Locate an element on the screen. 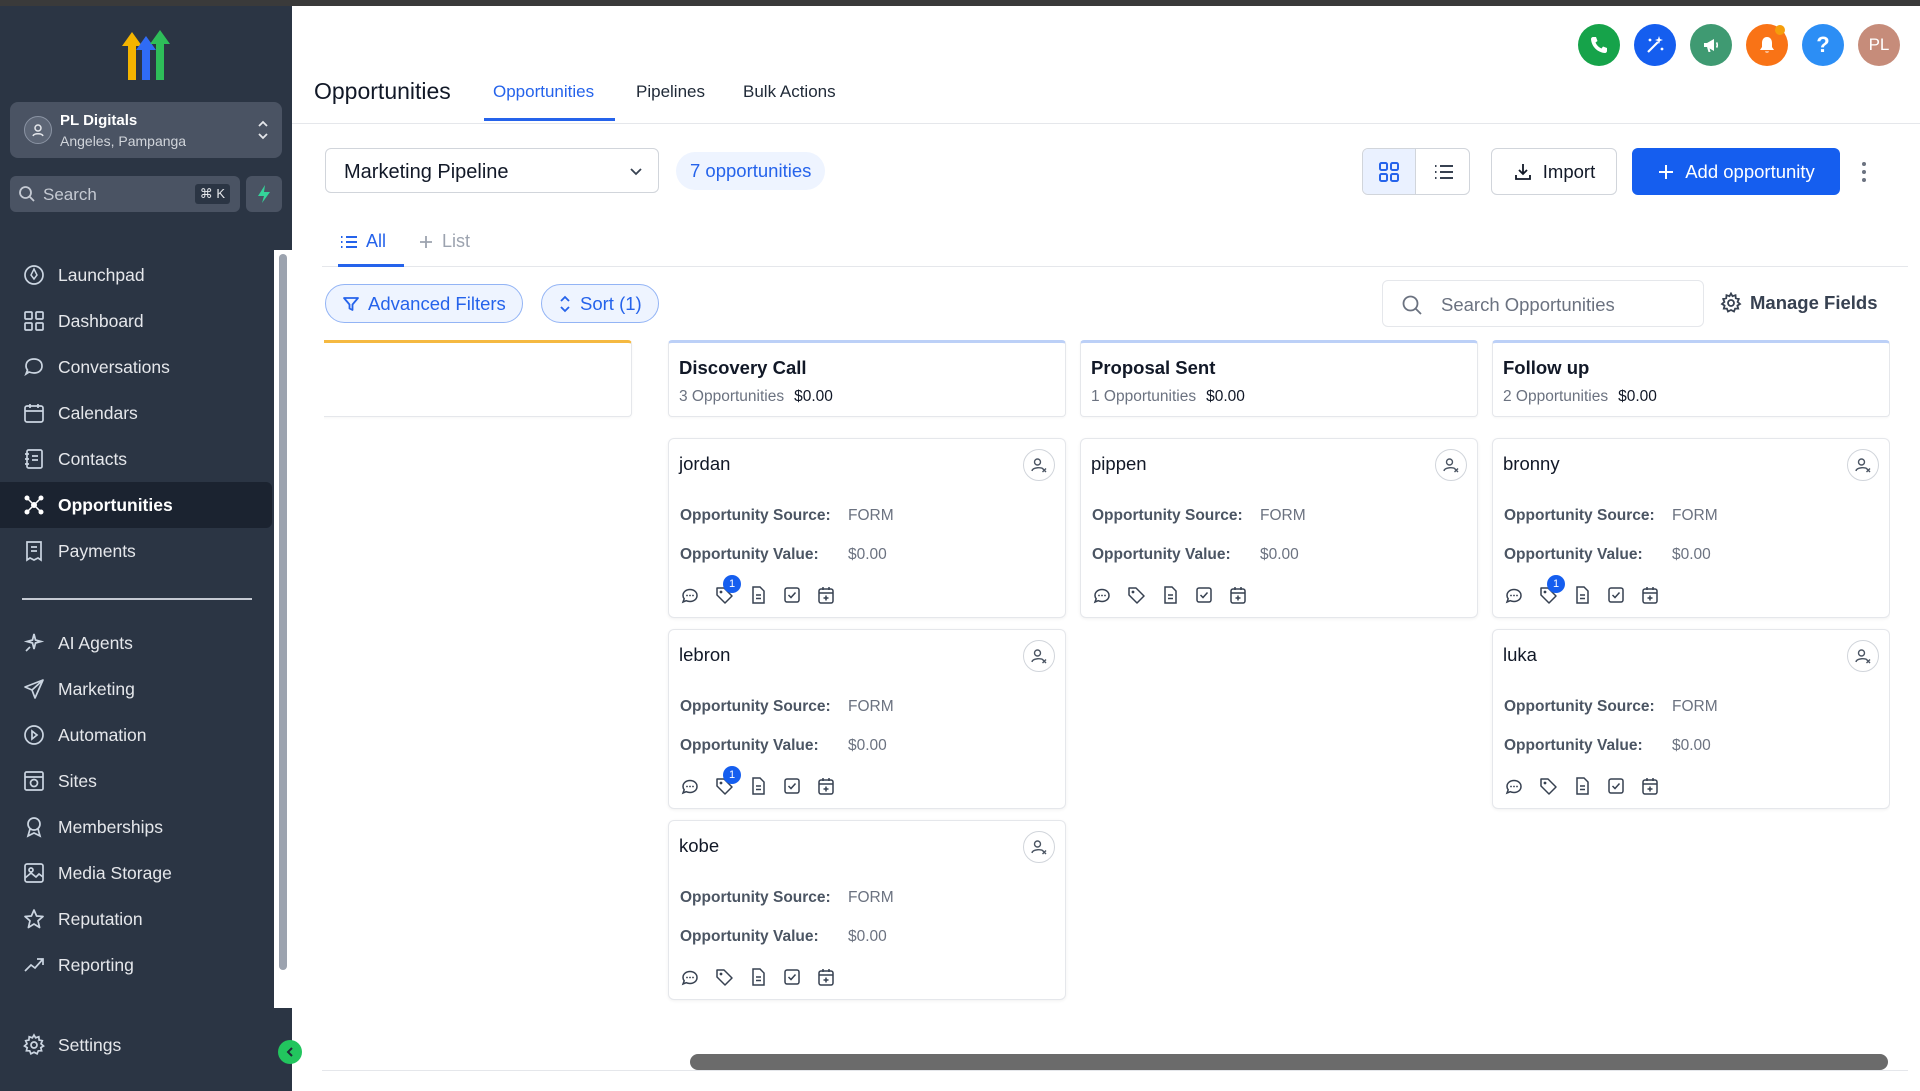 The image size is (1920, 1091). pipeline-select: Marketing Pipeline is located at coordinates (492, 170).